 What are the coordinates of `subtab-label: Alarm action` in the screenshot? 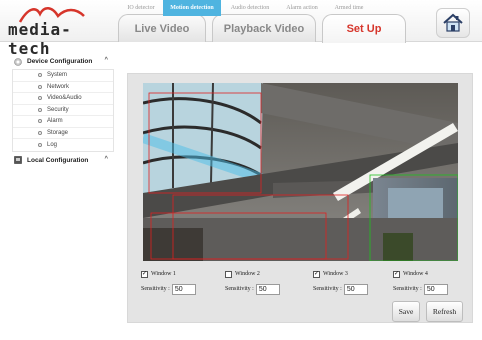 It's located at (302, 8).